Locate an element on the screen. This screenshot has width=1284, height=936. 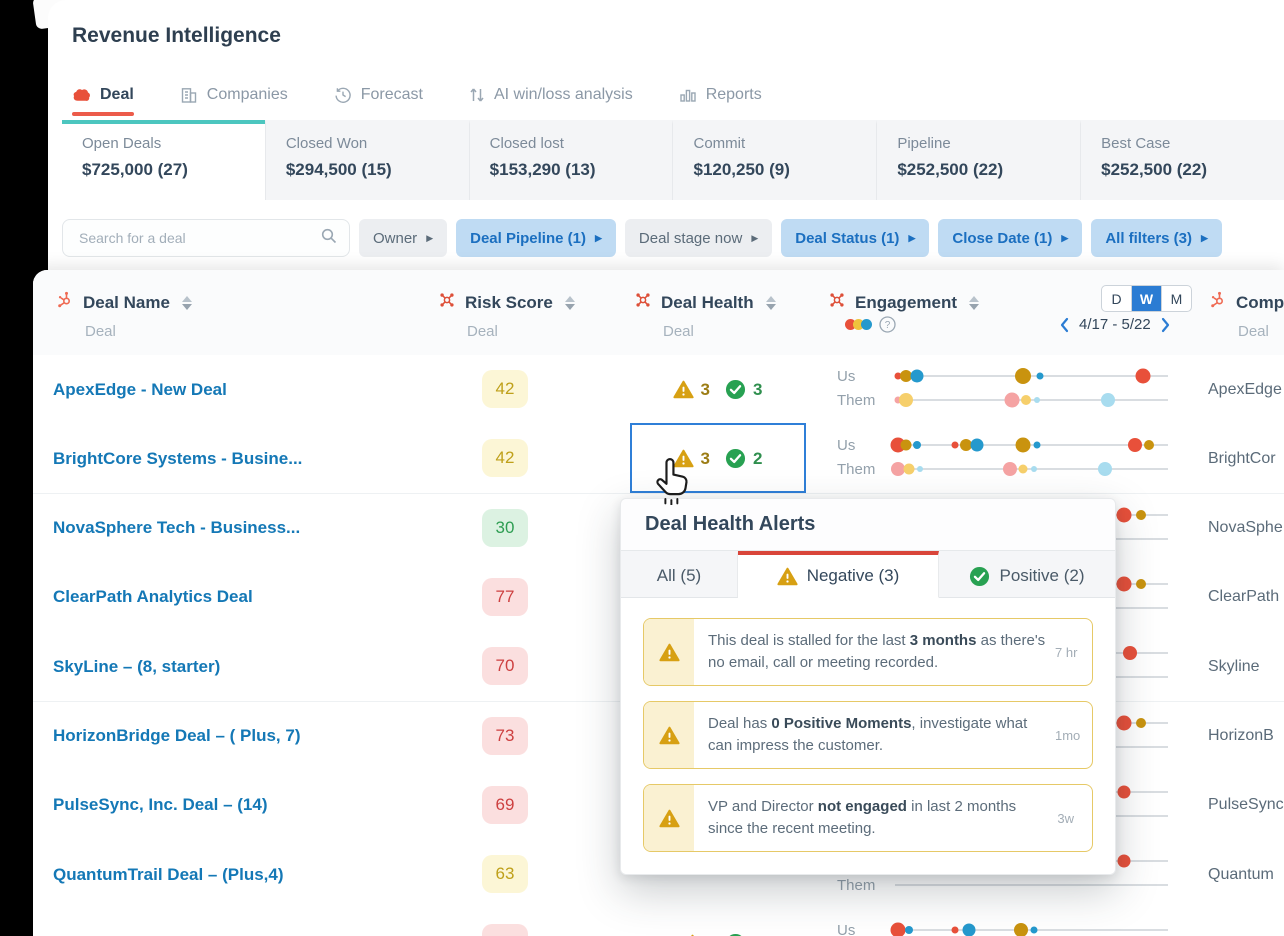
tab-forecast: Forecast is located at coordinates (378, 95).